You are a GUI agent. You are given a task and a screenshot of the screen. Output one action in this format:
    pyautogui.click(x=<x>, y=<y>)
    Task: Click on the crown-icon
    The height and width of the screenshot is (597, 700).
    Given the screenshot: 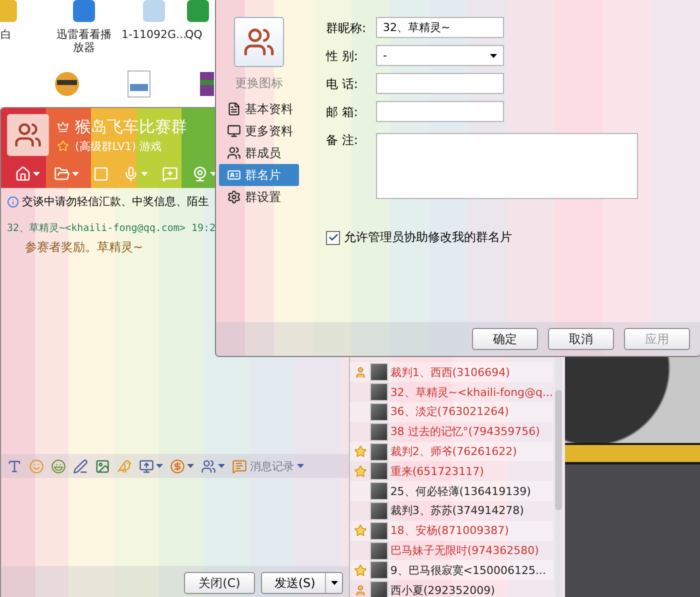 What is the action you would take?
    pyautogui.click(x=63, y=126)
    